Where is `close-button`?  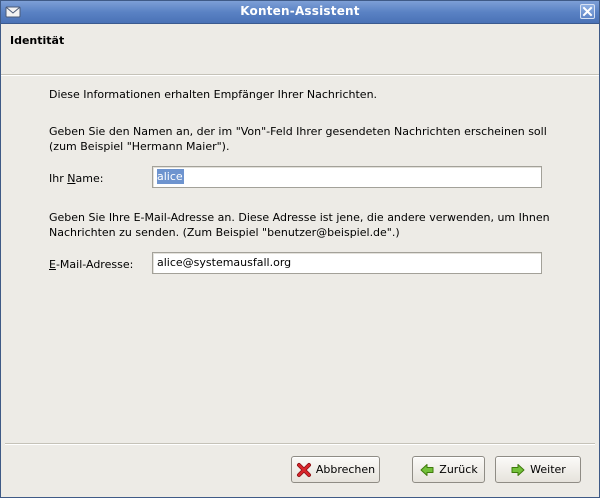
close-button is located at coordinates (587, 11).